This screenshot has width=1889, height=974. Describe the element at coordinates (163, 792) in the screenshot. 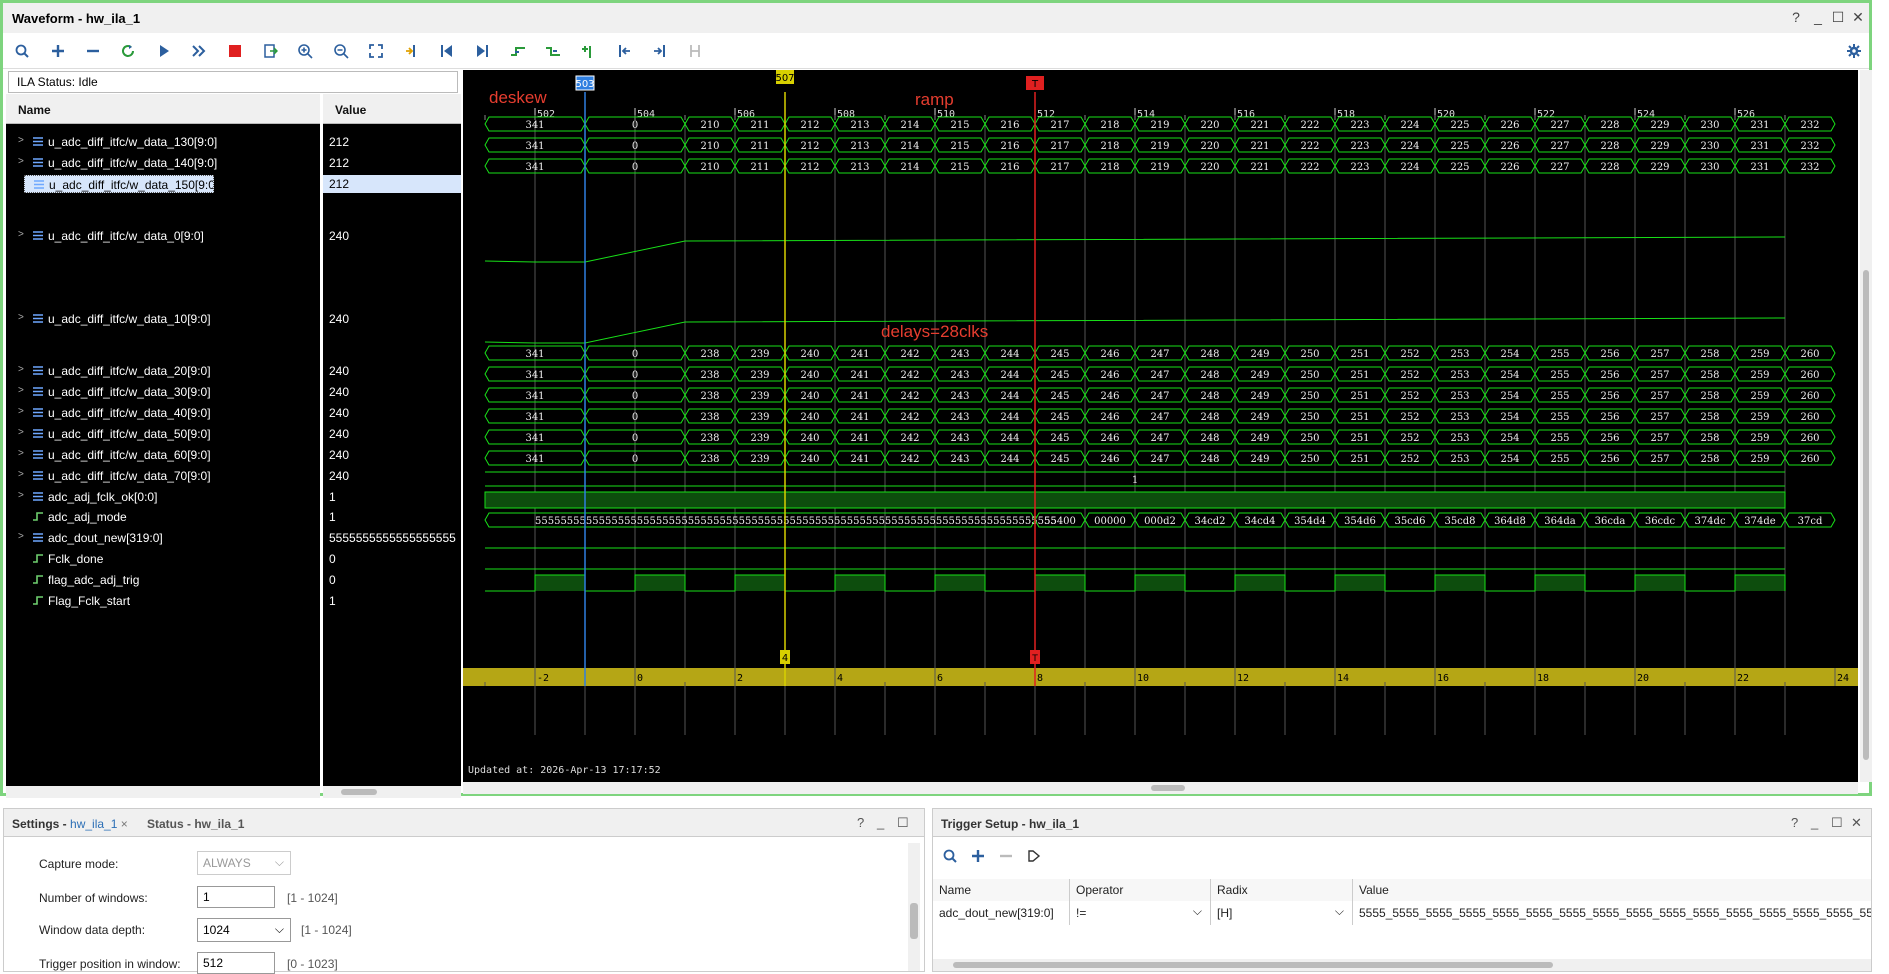

I see `name-pane-scrollbar` at that location.